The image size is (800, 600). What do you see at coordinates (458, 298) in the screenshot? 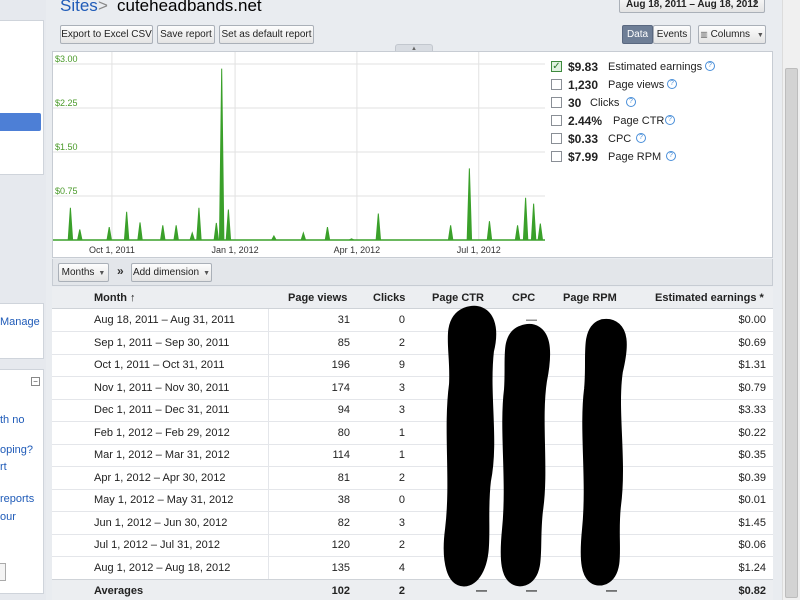
I see `column-header-page-ctr: Page CTR` at bounding box center [458, 298].